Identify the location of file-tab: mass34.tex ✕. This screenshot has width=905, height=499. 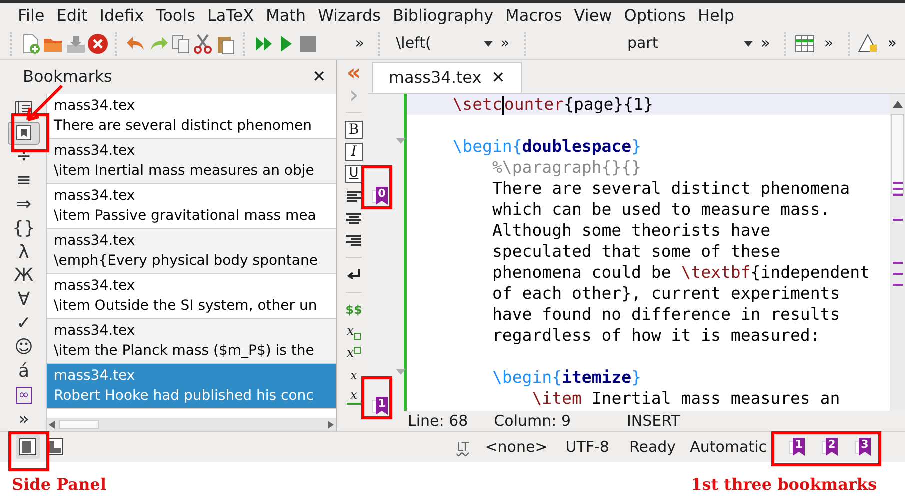
(447, 77).